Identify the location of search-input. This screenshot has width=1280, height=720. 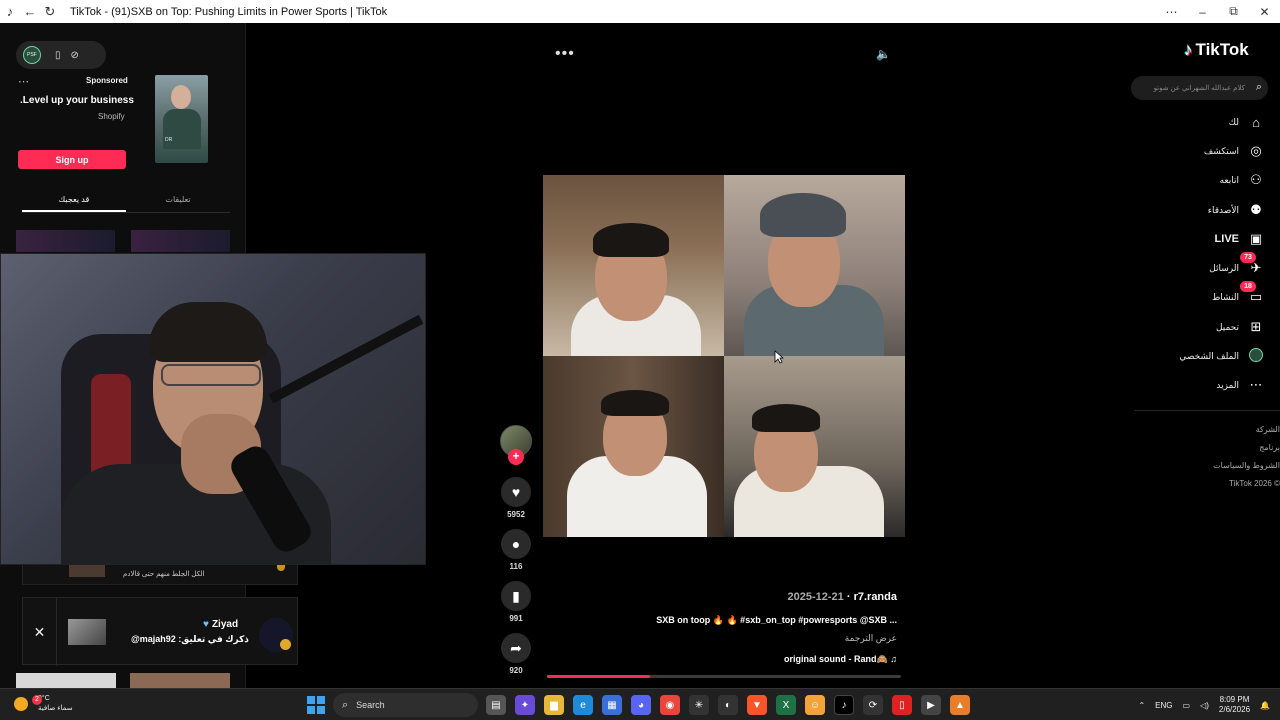
(1191, 88).